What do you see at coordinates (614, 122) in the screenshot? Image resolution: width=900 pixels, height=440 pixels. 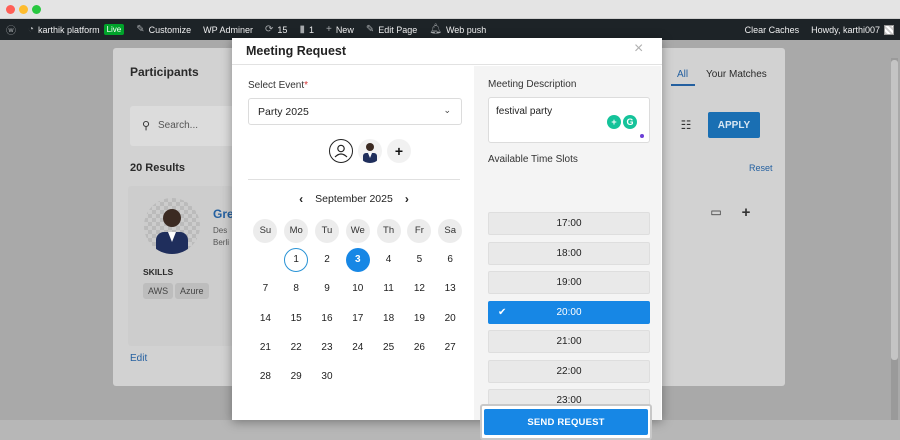 I see `assistant-icon: +` at bounding box center [614, 122].